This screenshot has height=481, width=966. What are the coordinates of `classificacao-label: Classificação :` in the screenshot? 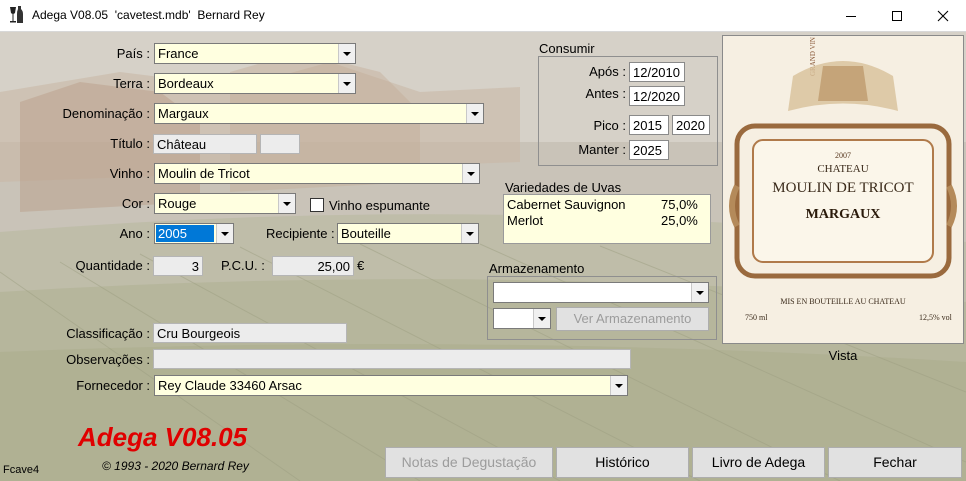 It's located at (108, 333).